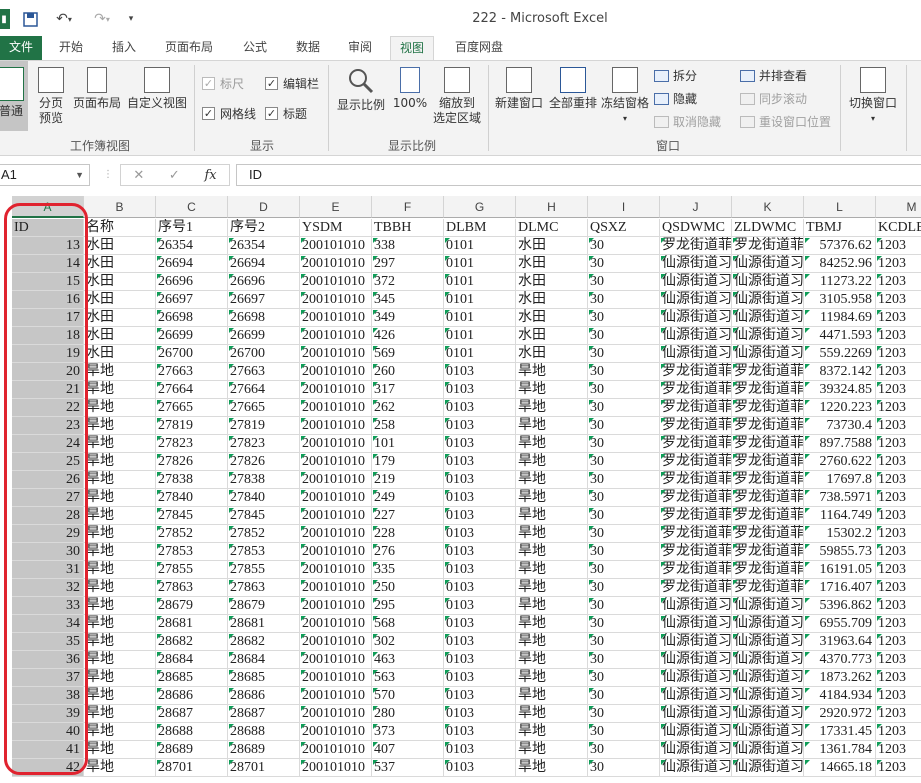  What do you see at coordinates (264, 732) in the screenshot?
I see `table-cell: 28688` at bounding box center [264, 732].